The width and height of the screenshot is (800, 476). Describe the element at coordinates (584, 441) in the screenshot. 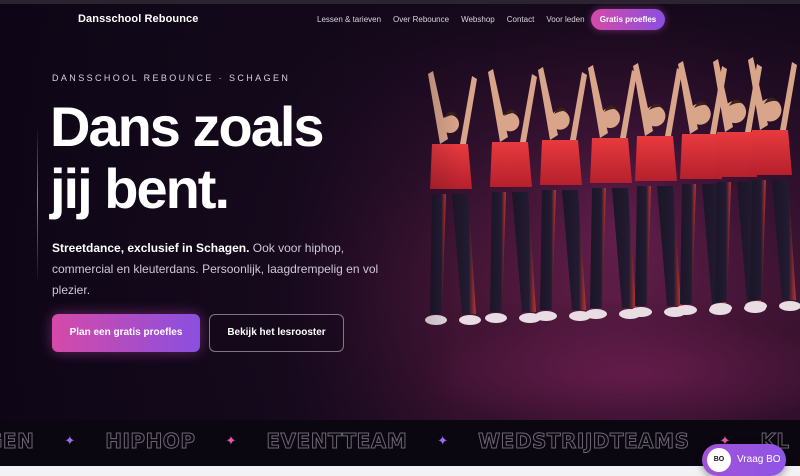

I see `marquee-item: WEDSTRIJDTEAMS` at that location.